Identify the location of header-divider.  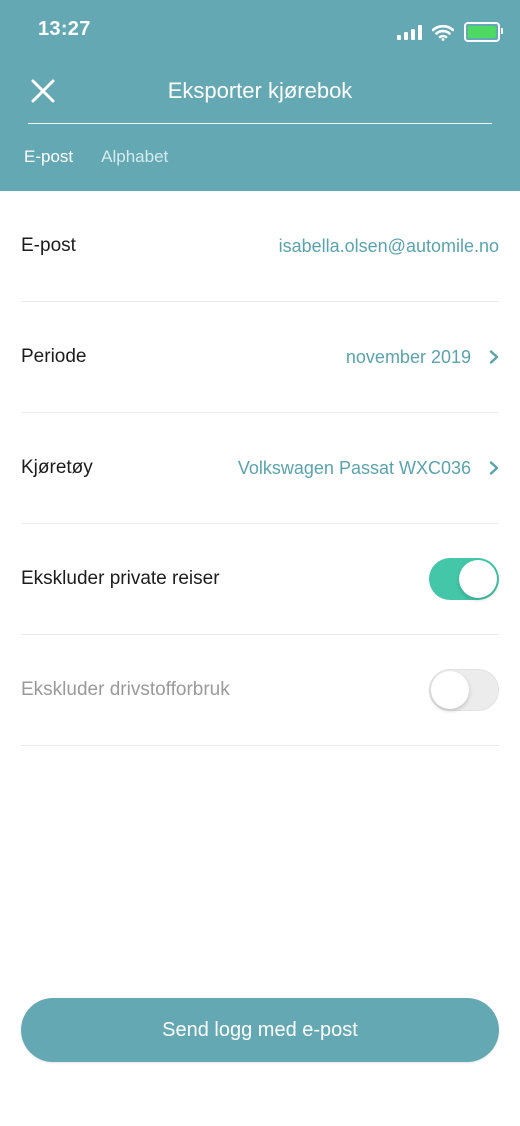
(260, 123).